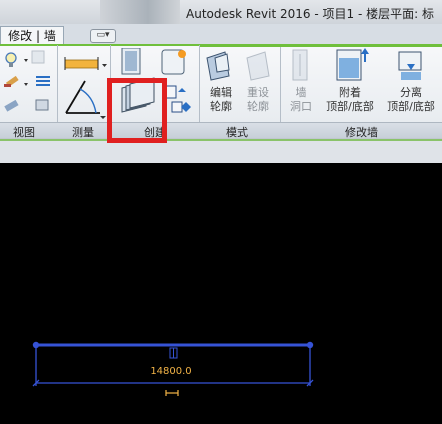 This screenshot has width=442, height=424. I want to click on detach-top-base-button: 分离 顶部/底部, so click(411, 100).